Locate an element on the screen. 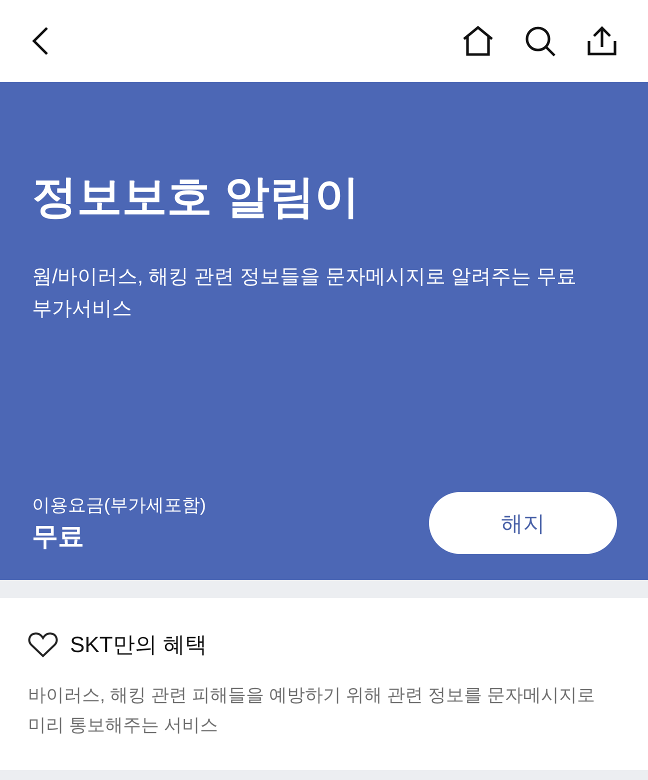 This screenshot has width=648, height=780. search-icon is located at coordinates (540, 41).